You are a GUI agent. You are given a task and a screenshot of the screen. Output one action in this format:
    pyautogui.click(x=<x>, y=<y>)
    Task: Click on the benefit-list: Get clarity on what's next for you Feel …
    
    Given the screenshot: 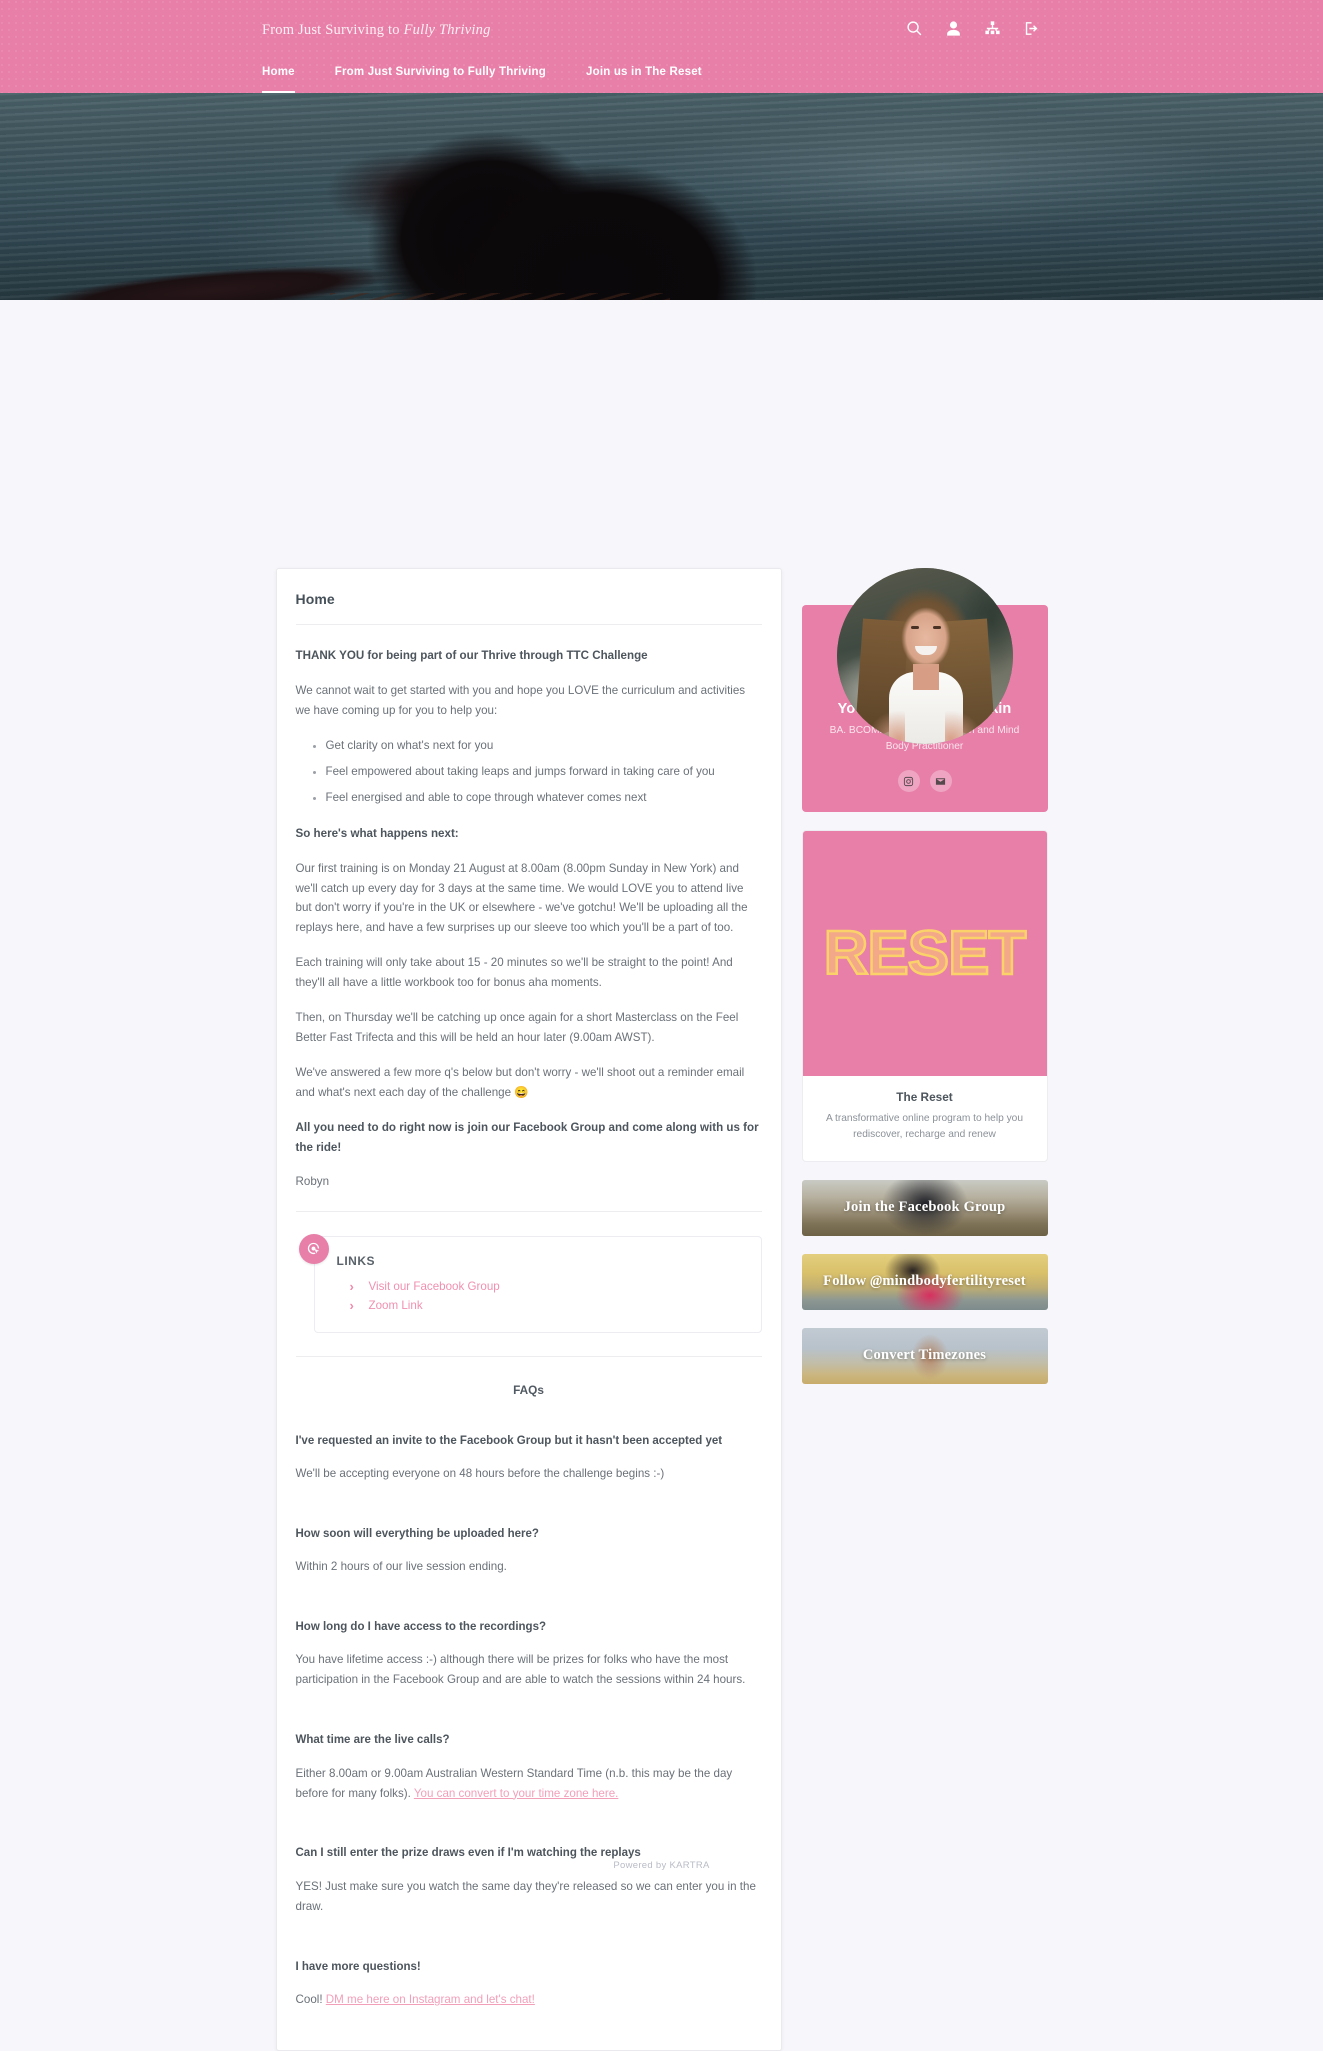 What is the action you would take?
    pyautogui.click(x=529, y=772)
    